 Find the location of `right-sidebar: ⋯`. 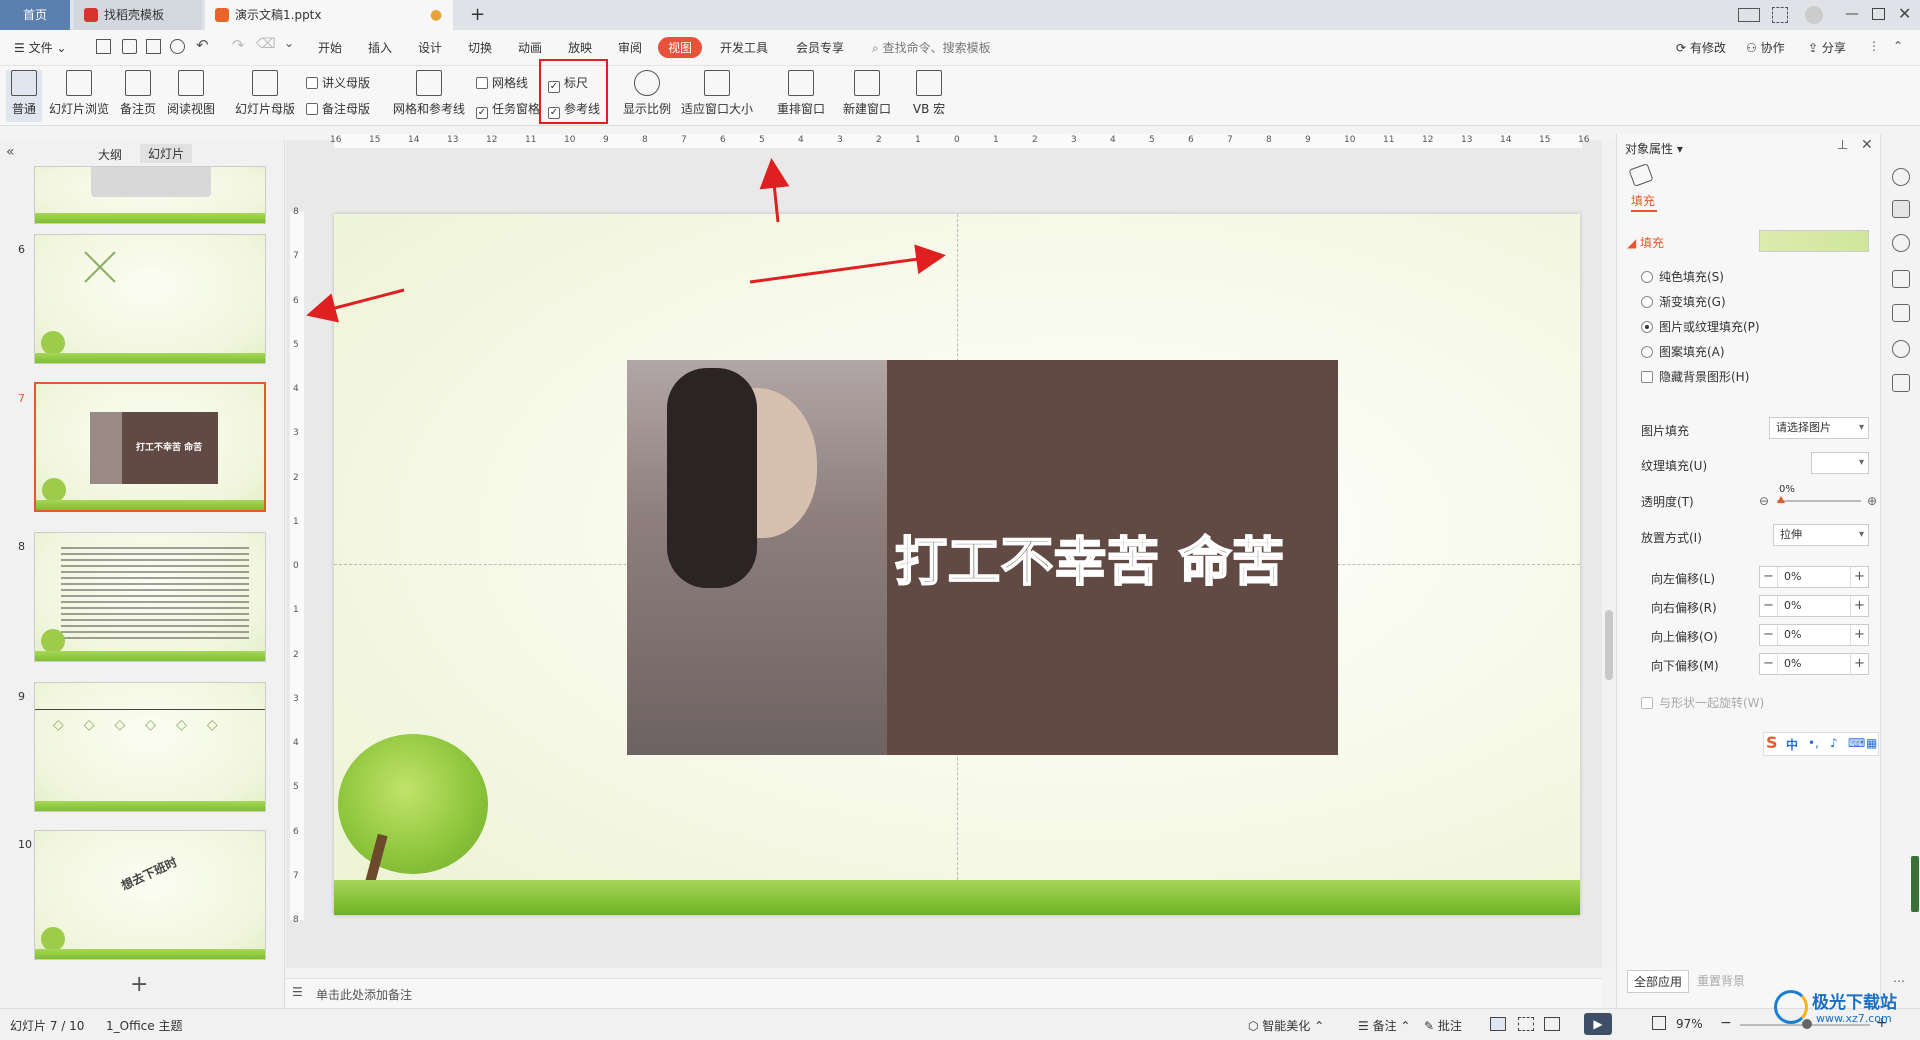

right-sidebar: ⋯ is located at coordinates (1900, 571).